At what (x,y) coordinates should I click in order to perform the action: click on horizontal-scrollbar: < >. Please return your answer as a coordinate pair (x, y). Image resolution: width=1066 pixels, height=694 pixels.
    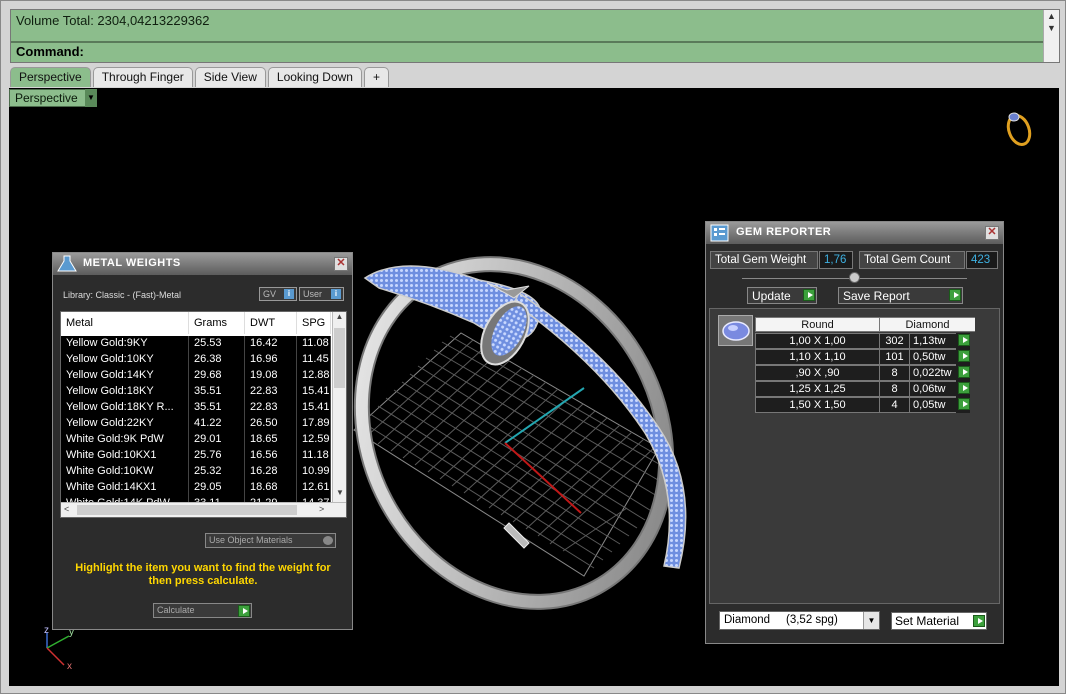
    Looking at the image, I should click on (203, 509).